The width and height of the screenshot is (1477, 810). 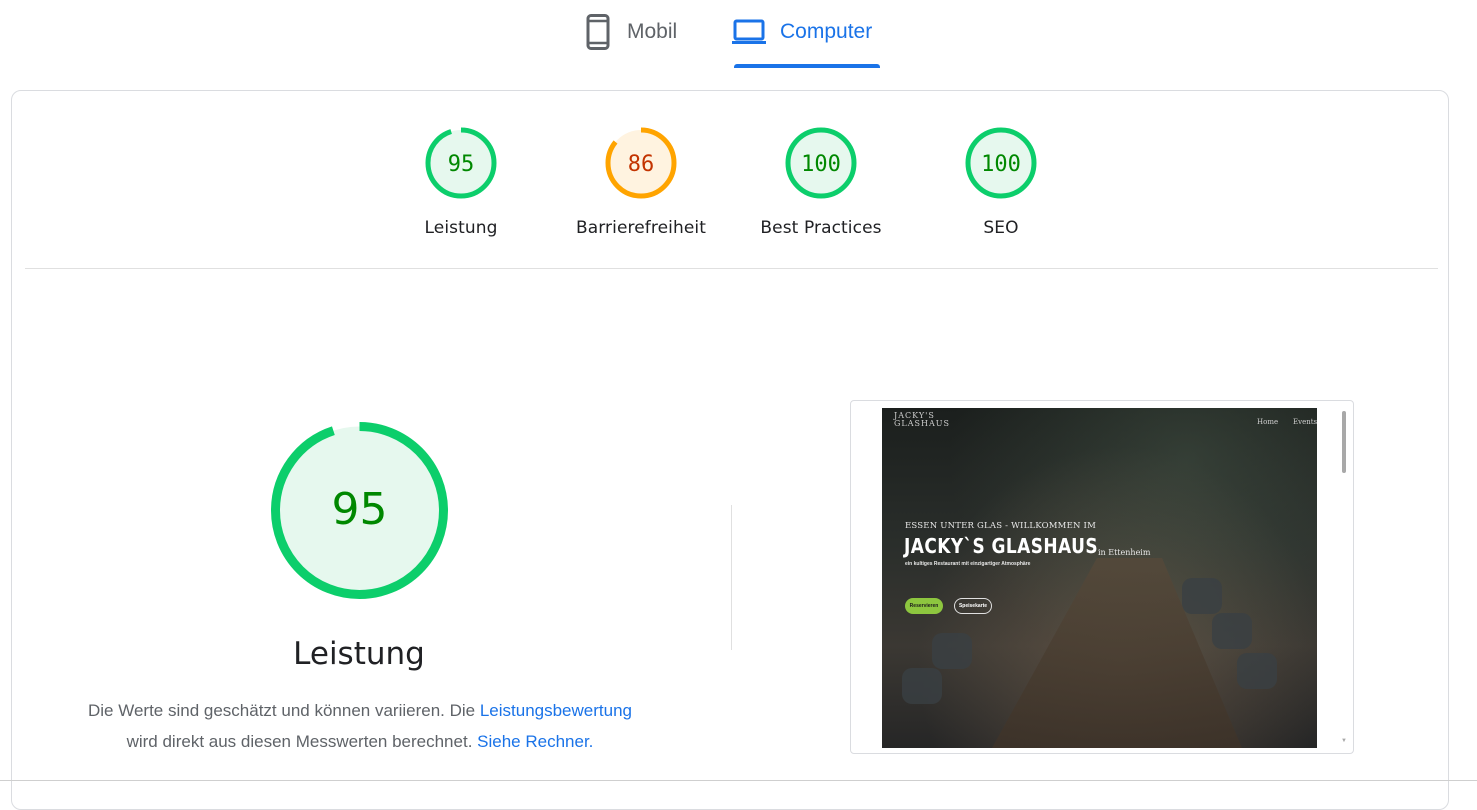 What do you see at coordinates (598, 32) in the screenshot?
I see `smartphone-icon` at bounding box center [598, 32].